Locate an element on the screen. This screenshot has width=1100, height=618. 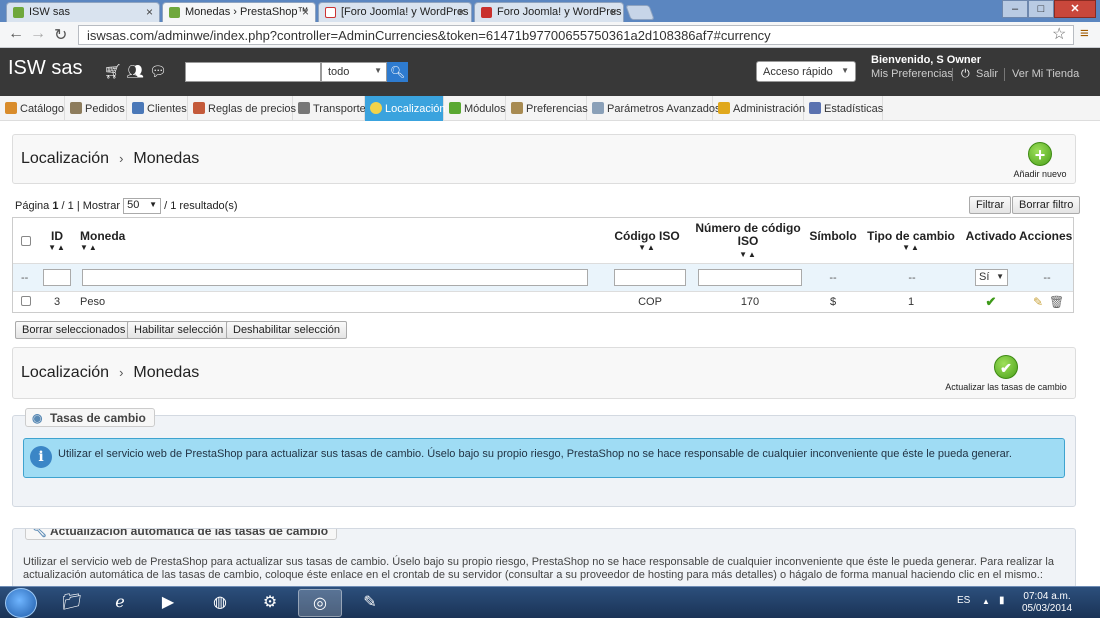
row-checkbox is located at coordinates (26, 301).